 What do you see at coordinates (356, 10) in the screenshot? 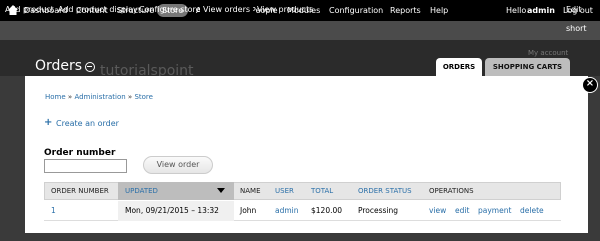
I see `toolbar-configuration: Configuration` at bounding box center [356, 10].